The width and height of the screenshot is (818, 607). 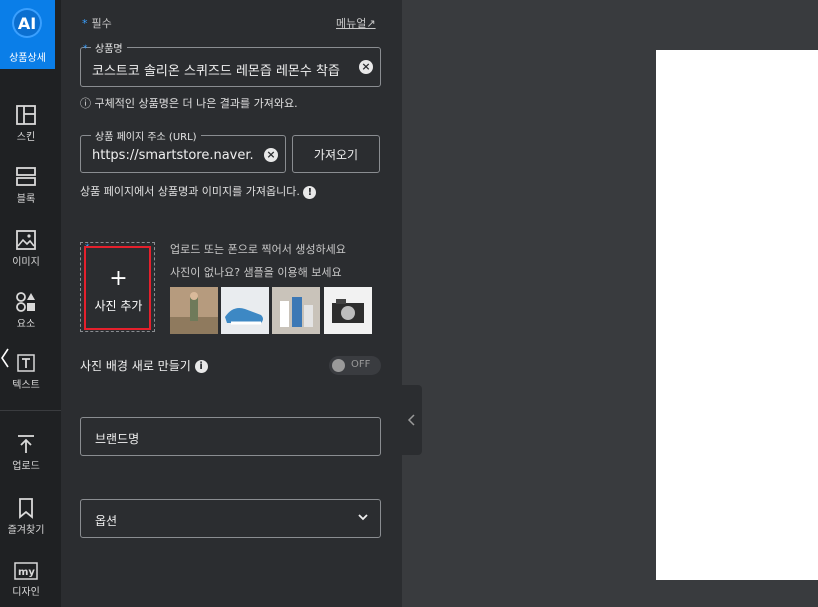 I want to click on chevron-down-icon, so click(x=363, y=517).